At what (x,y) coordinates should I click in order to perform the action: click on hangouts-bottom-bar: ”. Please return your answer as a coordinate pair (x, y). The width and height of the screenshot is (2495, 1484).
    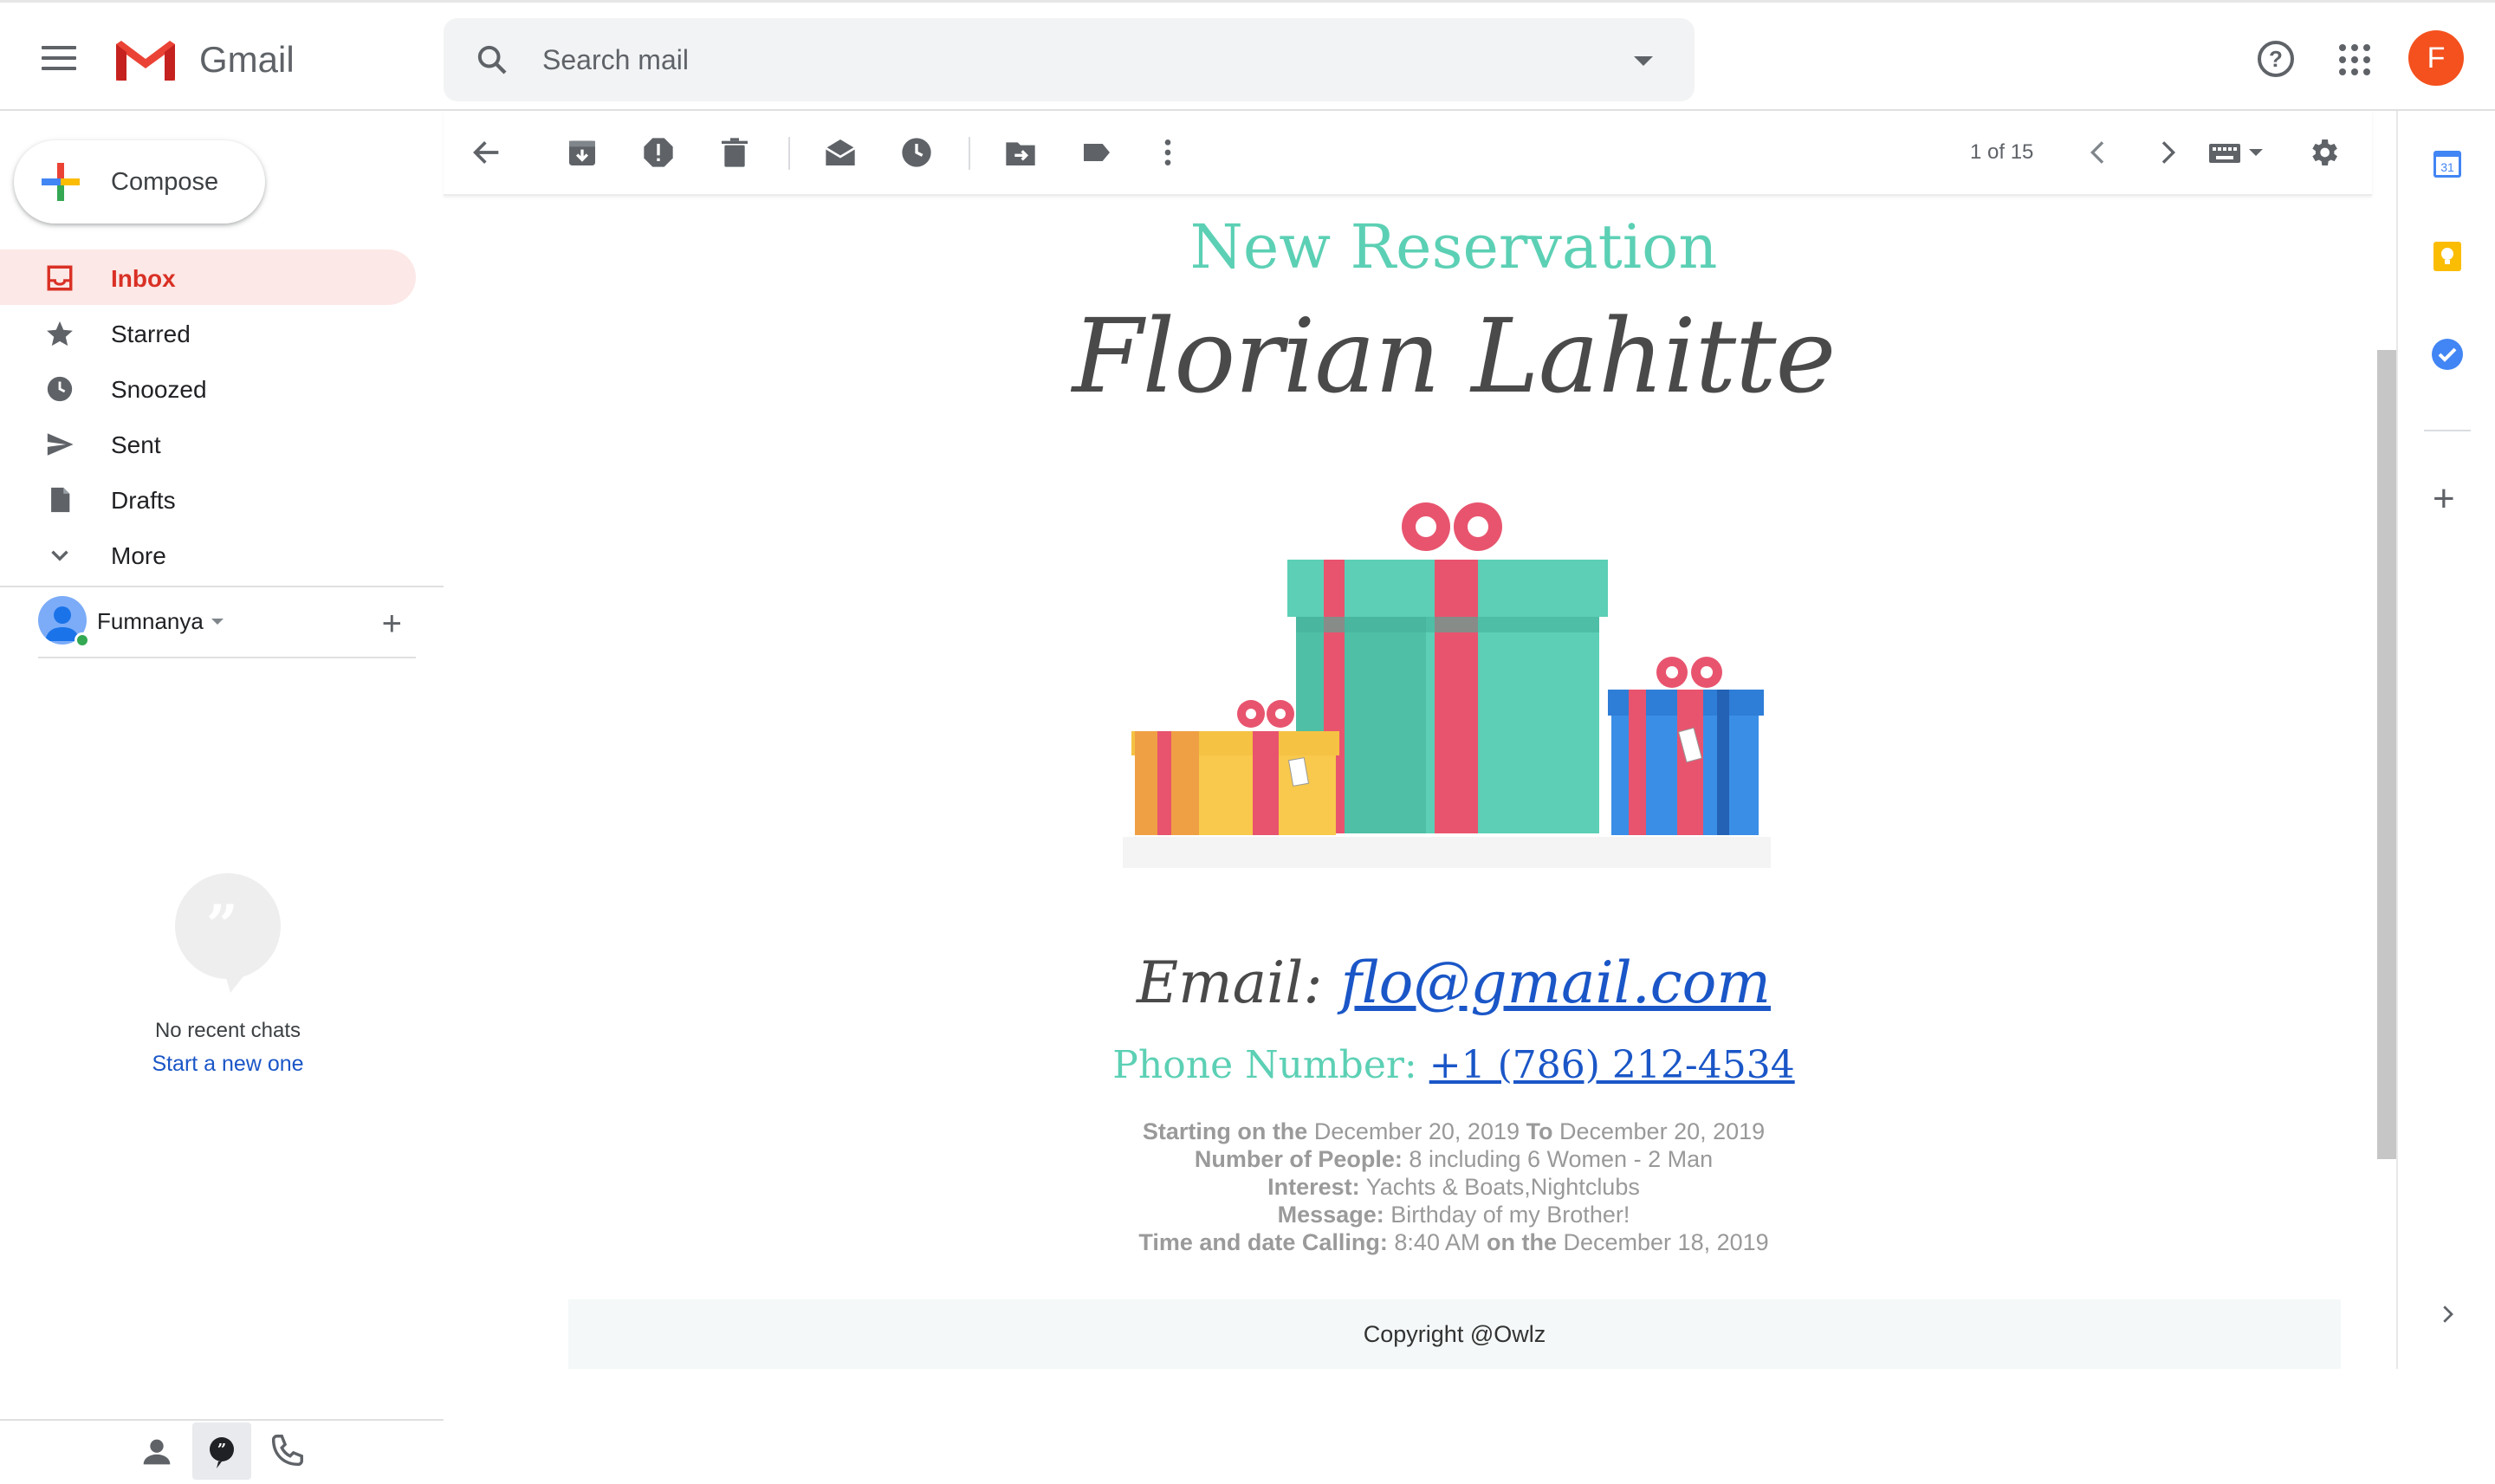
    Looking at the image, I should click on (222, 1449).